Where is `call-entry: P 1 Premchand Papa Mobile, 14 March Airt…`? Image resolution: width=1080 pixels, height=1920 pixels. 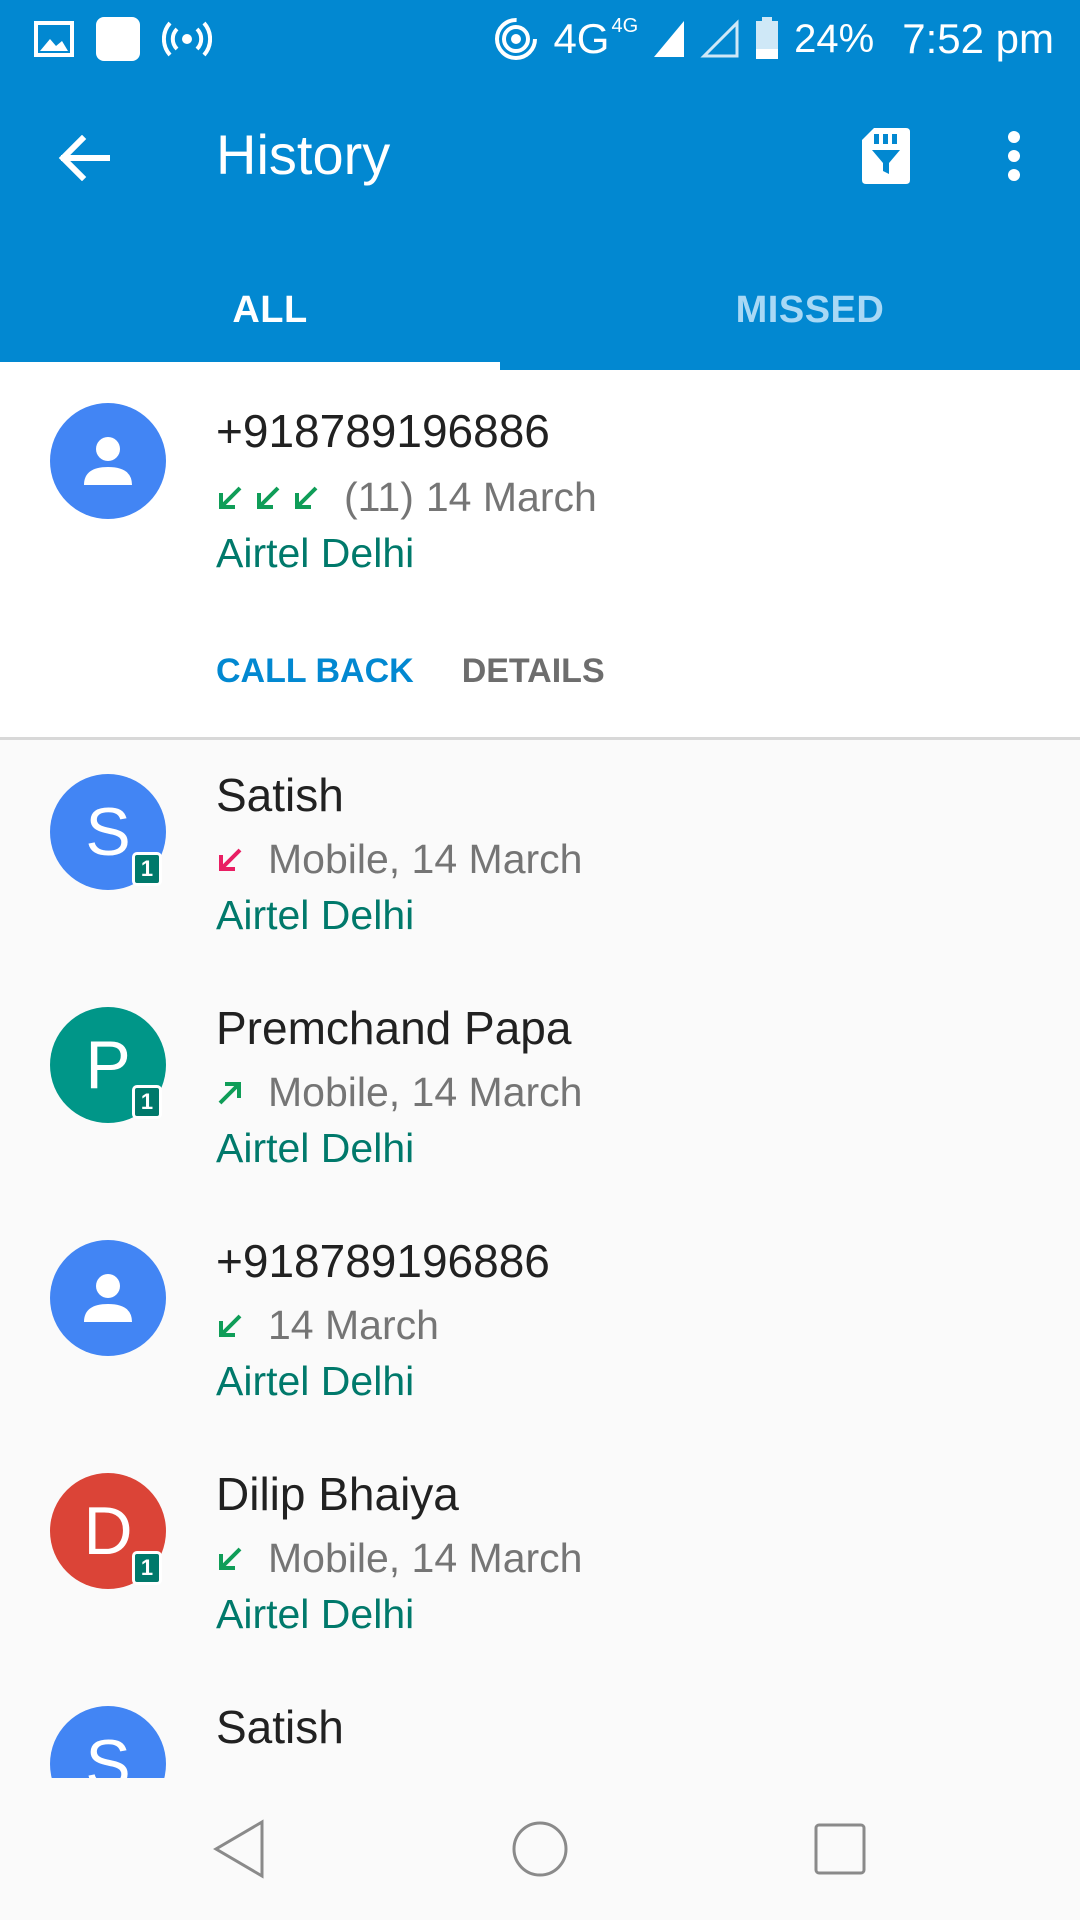 call-entry: P 1 Premchand Papa Mobile, 14 March Airt… is located at coordinates (540, 1089).